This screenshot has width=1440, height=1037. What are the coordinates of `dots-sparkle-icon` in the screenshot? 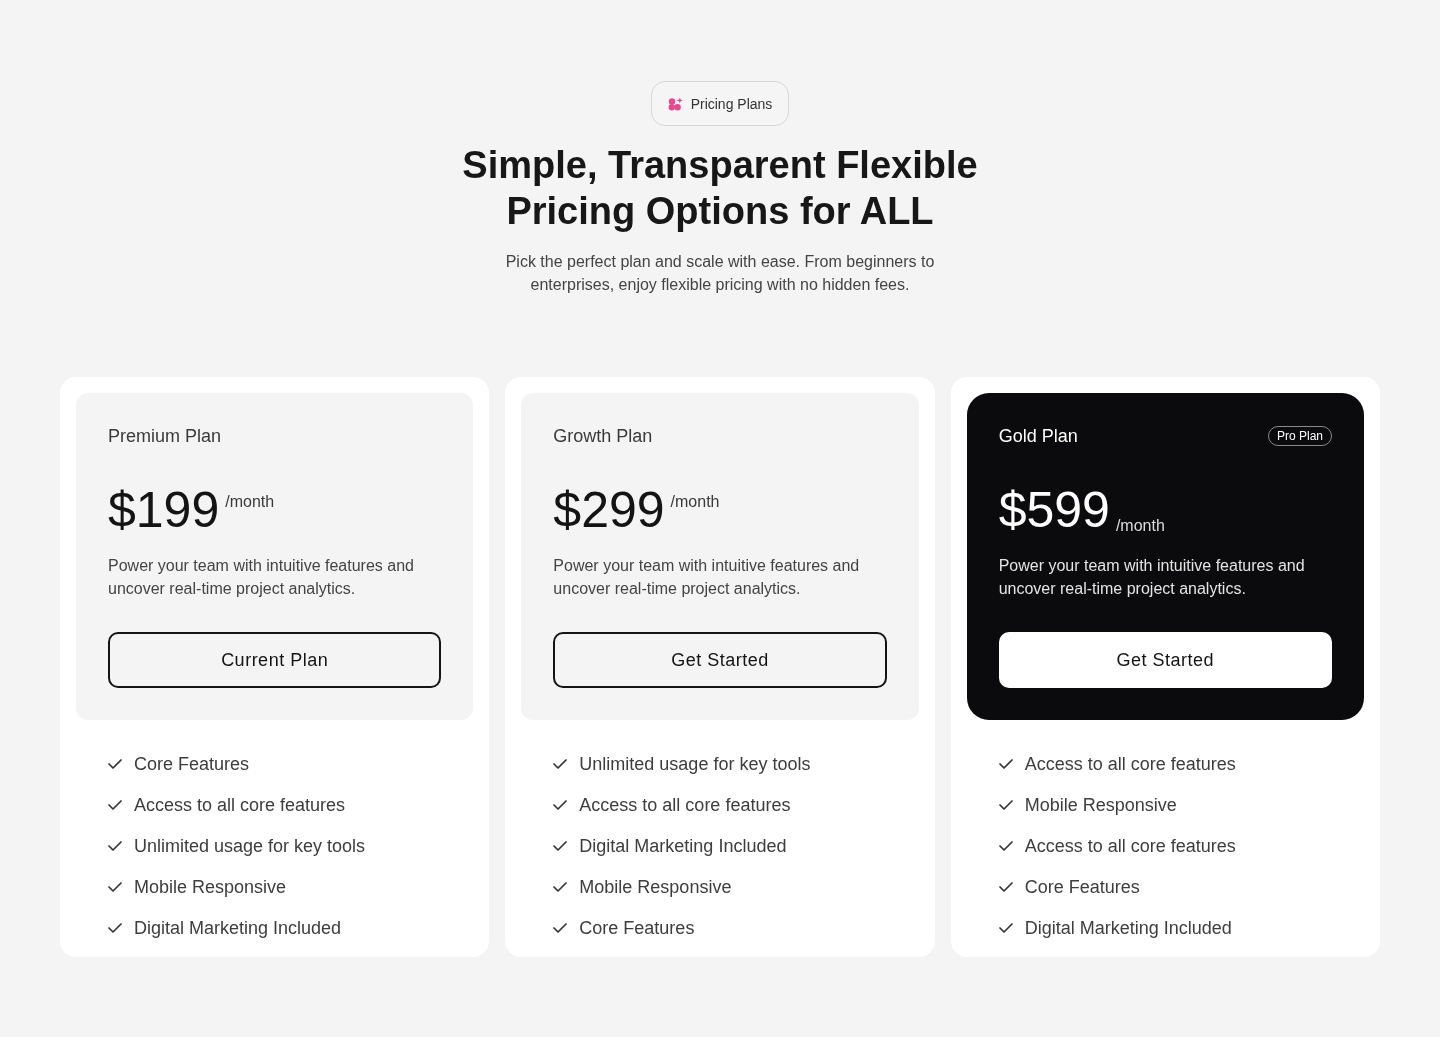 It's located at (675, 103).